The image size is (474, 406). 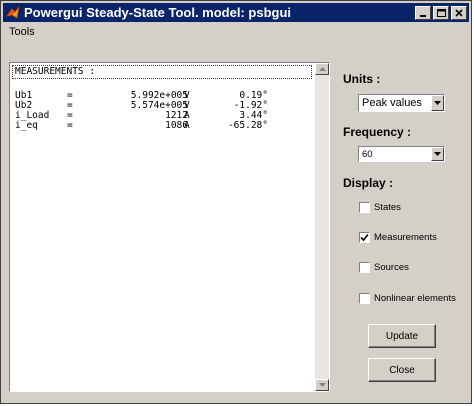 What do you see at coordinates (364, 298) in the screenshot?
I see `nonlinear-elements-checkbox` at bounding box center [364, 298].